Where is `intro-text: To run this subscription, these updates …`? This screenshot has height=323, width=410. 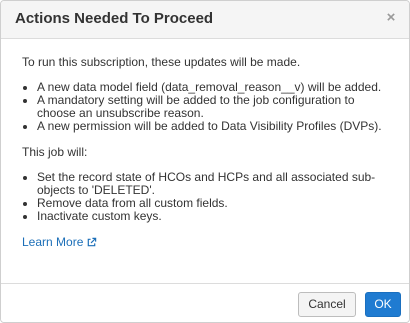 intro-text: To run this subscription, these updates … is located at coordinates (161, 62).